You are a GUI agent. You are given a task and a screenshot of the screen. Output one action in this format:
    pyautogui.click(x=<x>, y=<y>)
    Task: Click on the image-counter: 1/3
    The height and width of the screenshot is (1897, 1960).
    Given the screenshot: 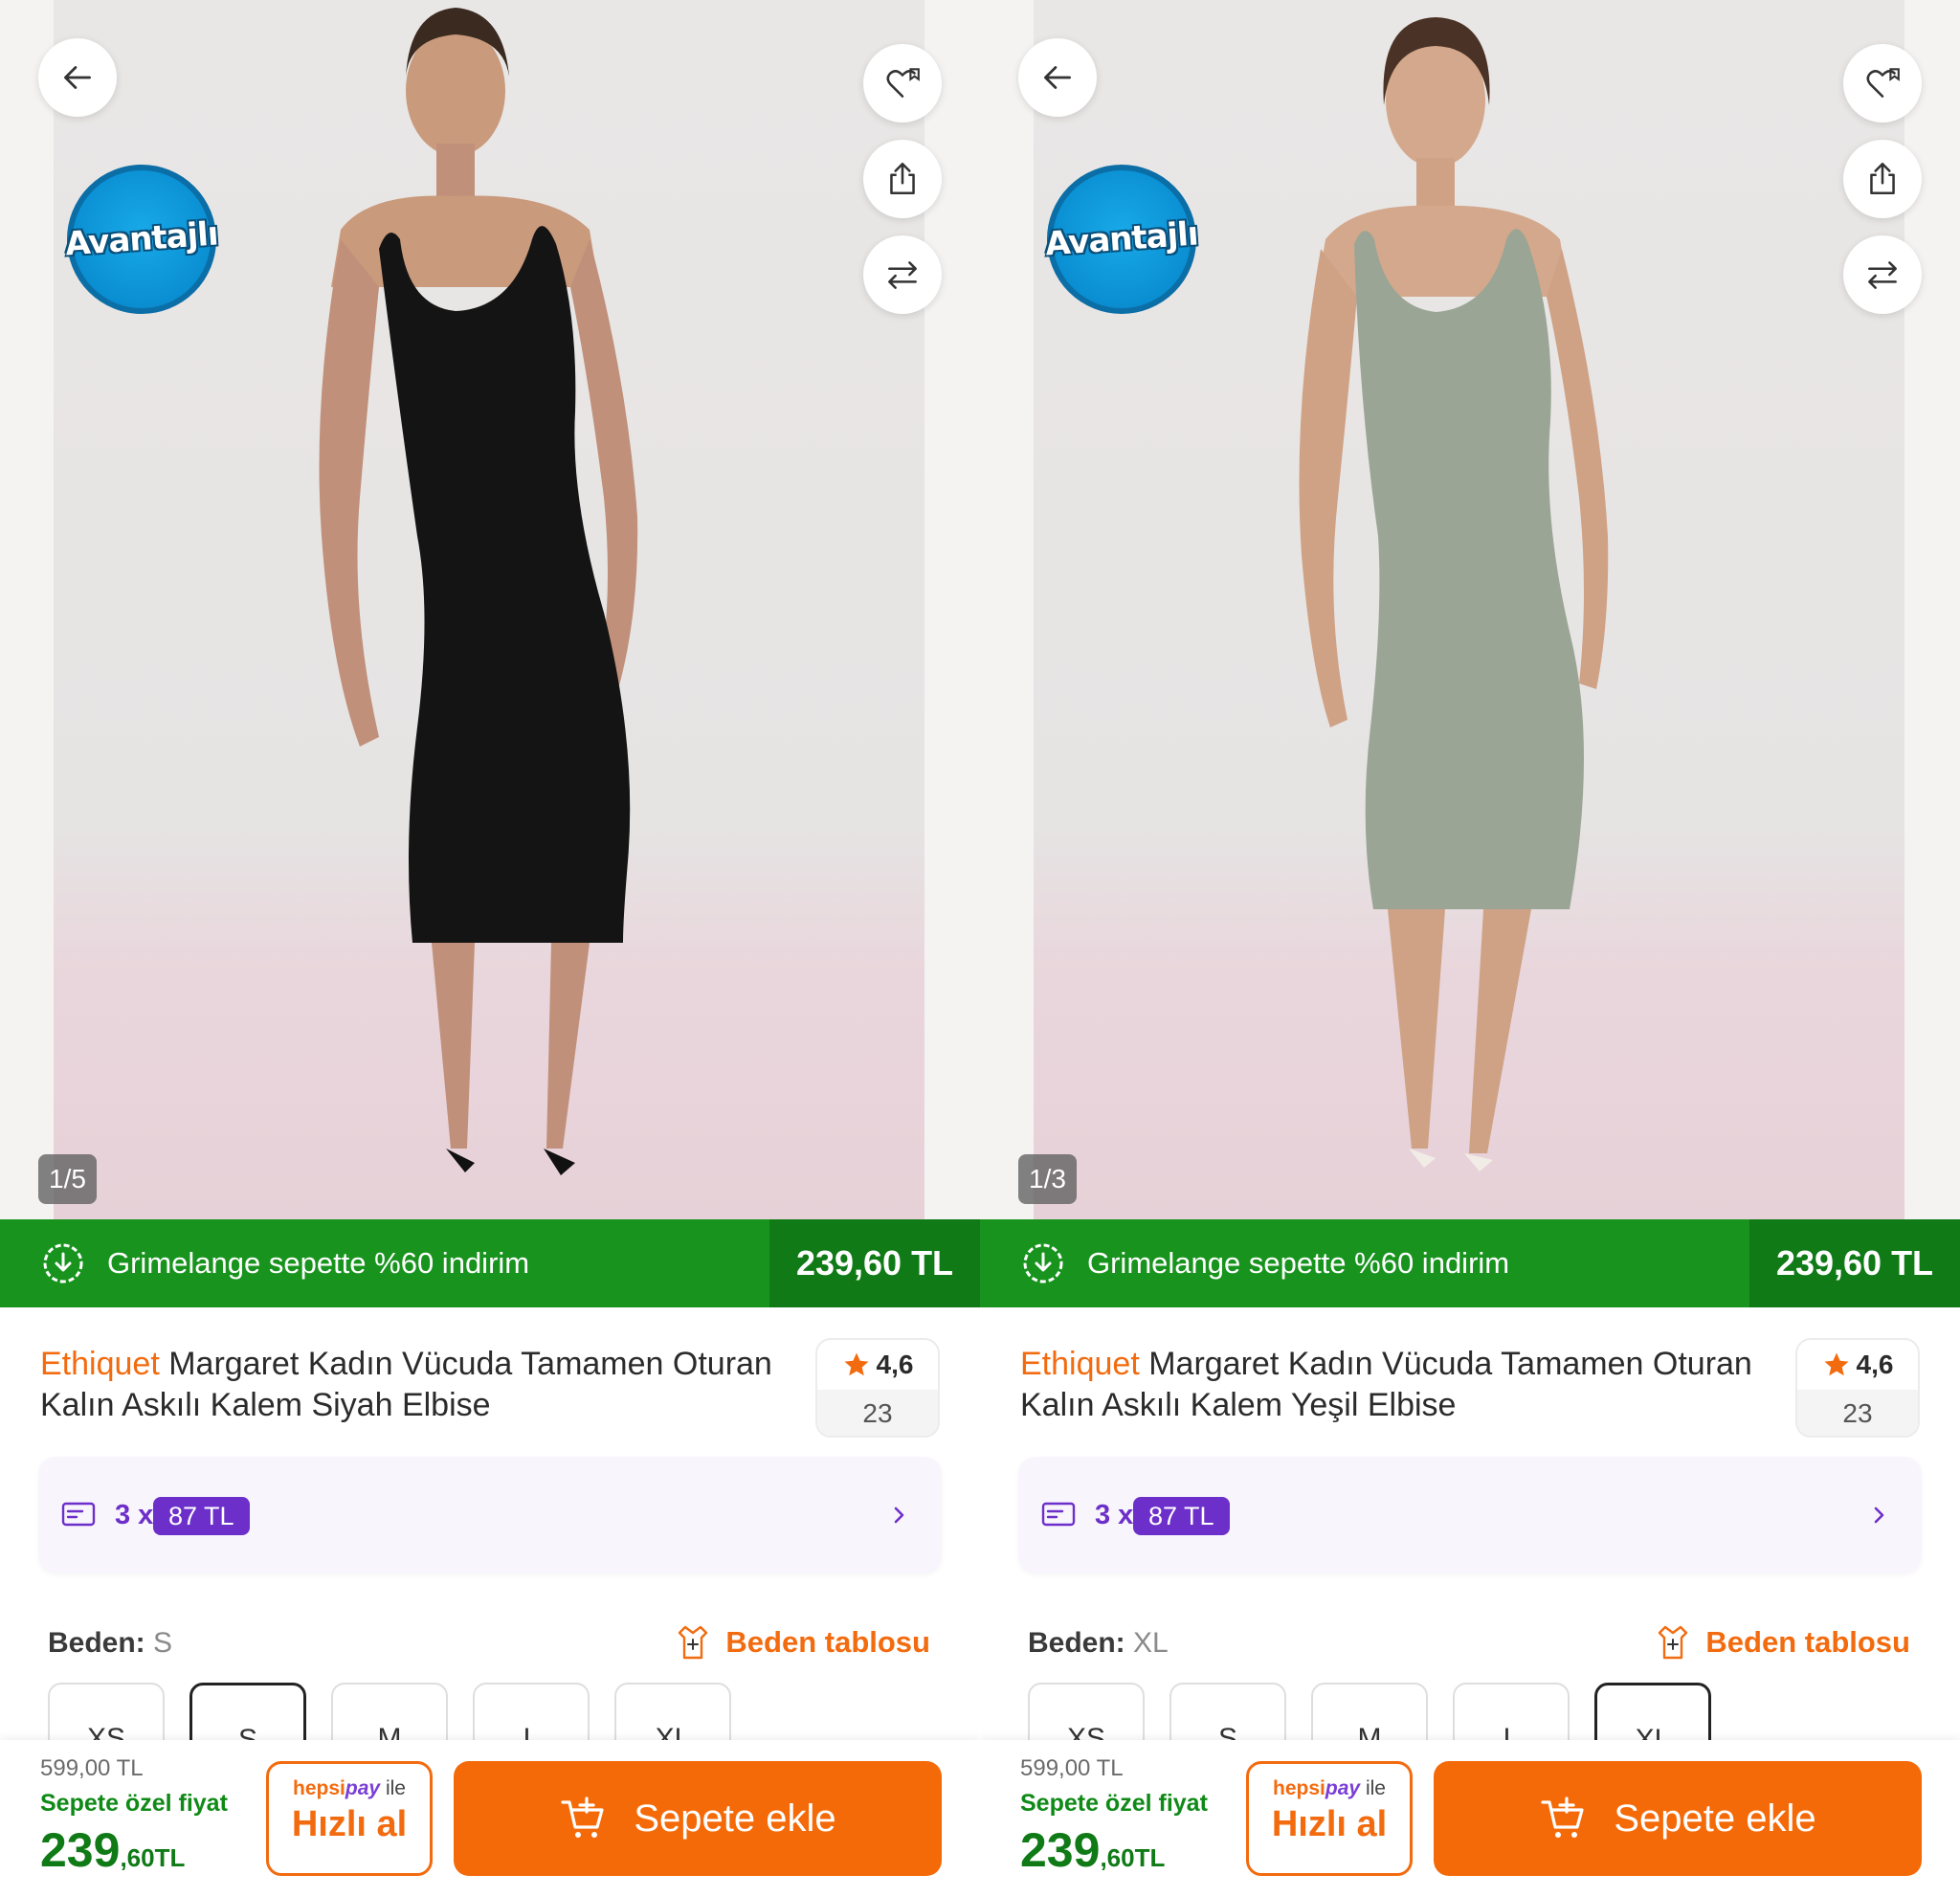 What is the action you would take?
    pyautogui.click(x=1047, y=1179)
    